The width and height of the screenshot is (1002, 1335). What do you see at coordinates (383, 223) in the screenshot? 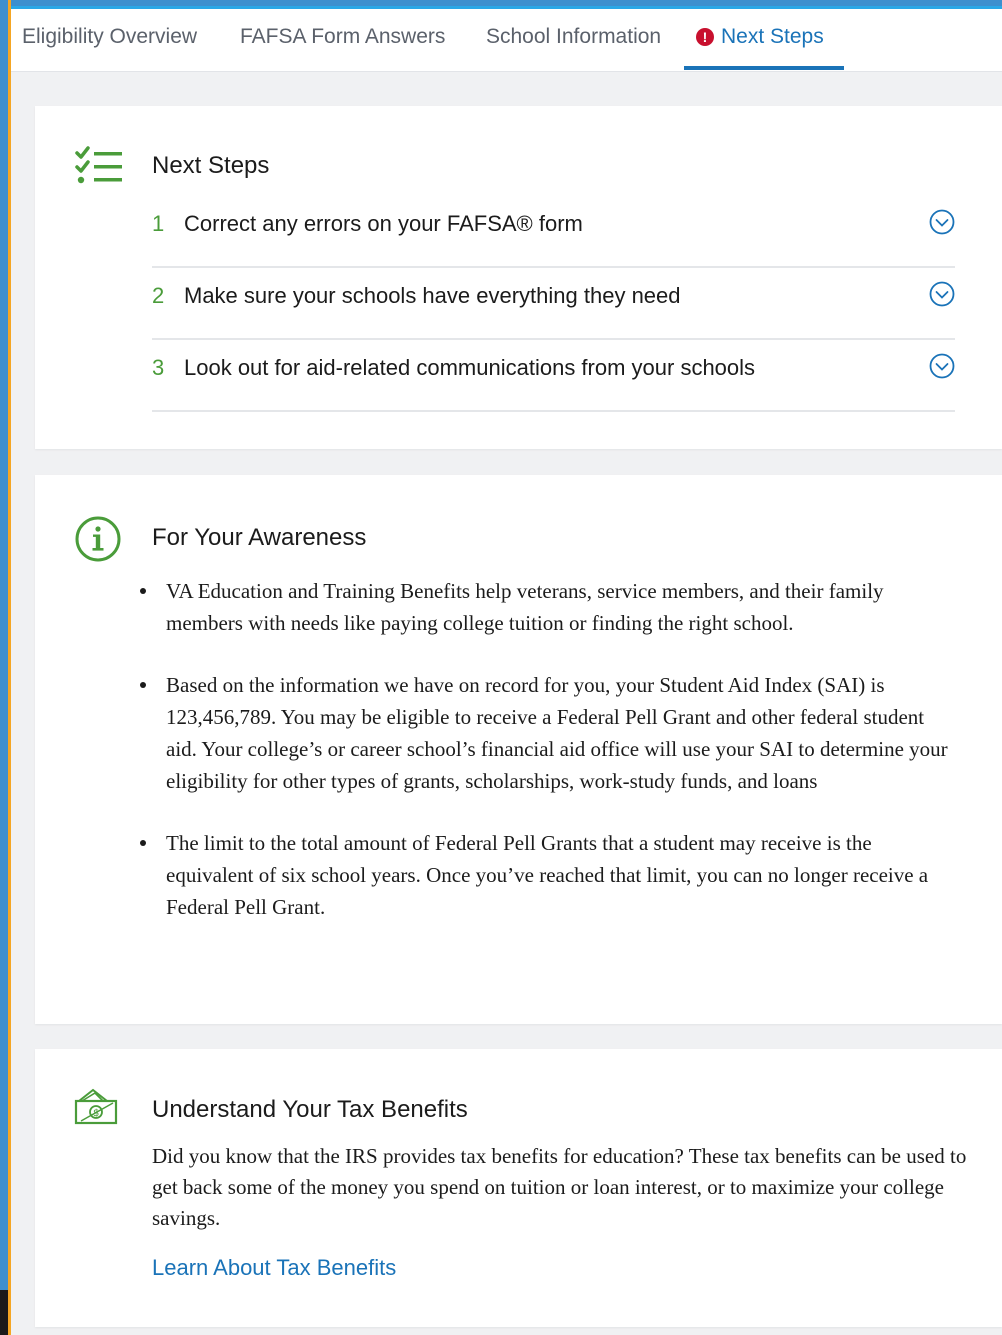
I see `step-text: Correct any errors on your FAFSA® form` at bounding box center [383, 223].